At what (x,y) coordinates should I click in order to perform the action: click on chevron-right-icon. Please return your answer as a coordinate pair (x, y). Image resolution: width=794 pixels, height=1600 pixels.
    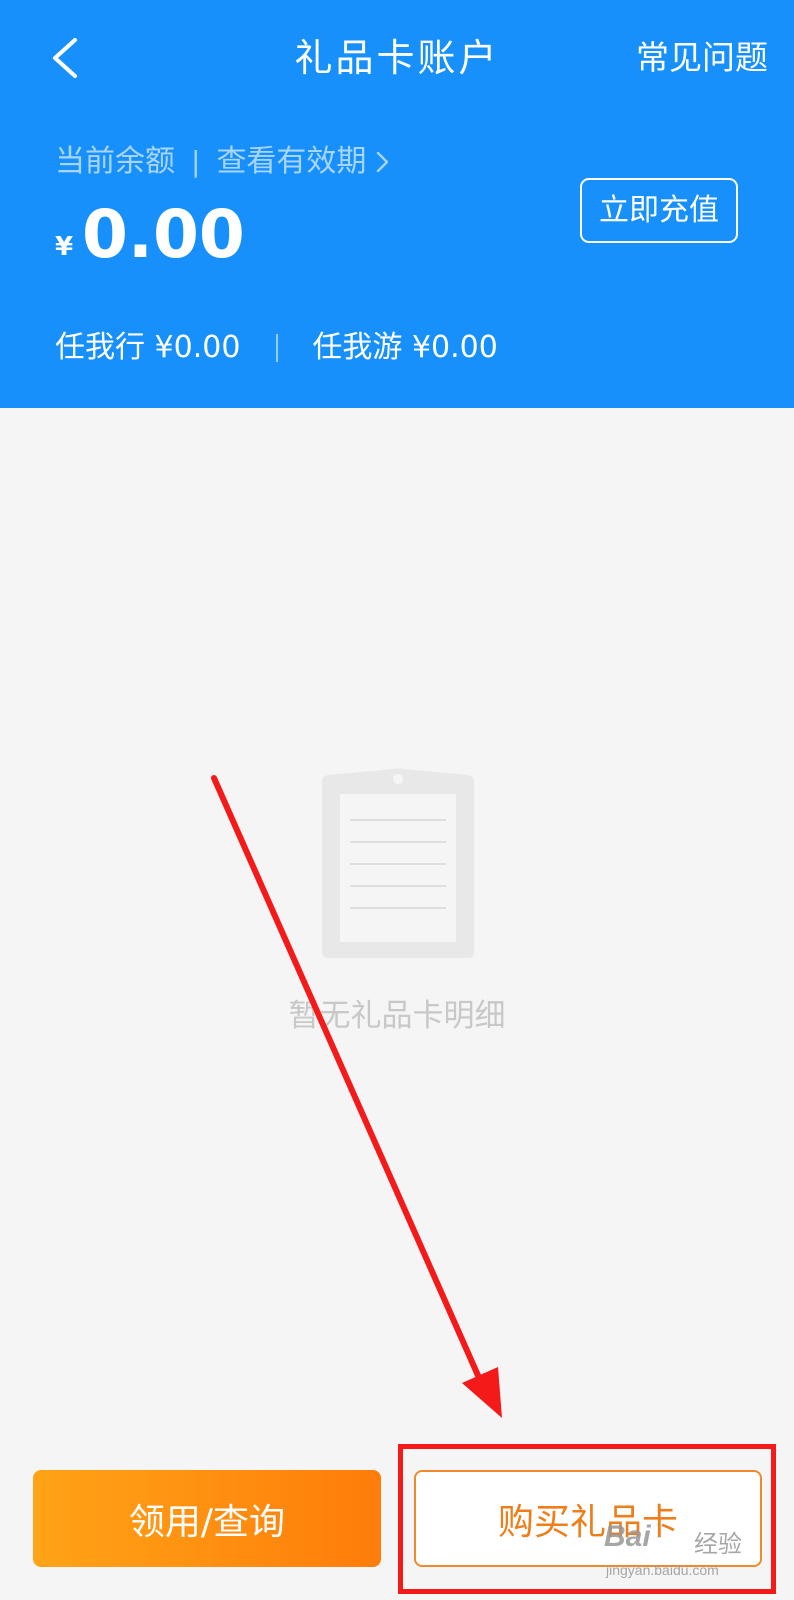
    Looking at the image, I should click on (383, 162).